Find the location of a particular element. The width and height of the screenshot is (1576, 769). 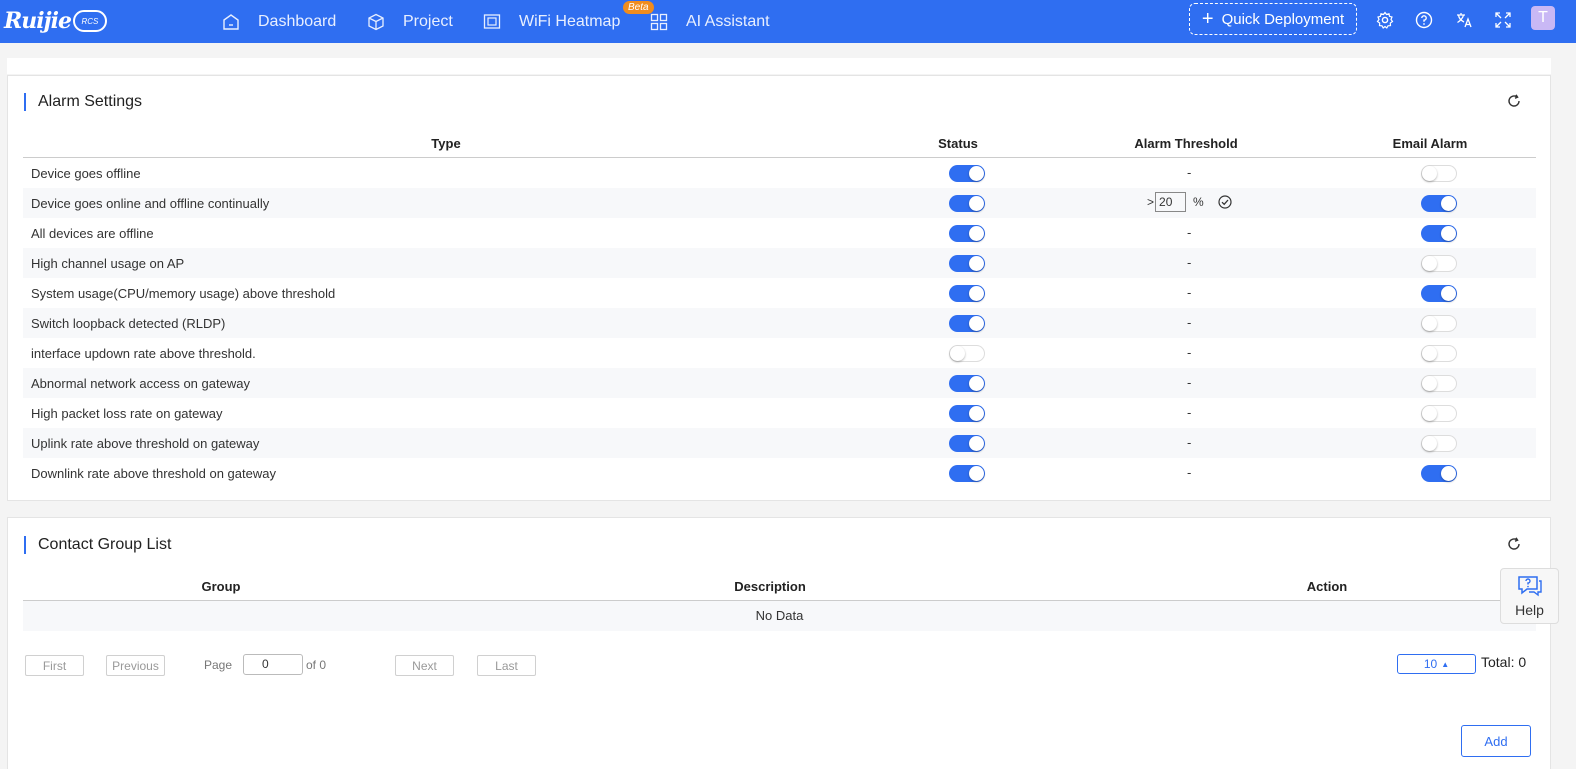

nav-wifi-heatmap: WiFi Heatmap is located at coordinates (551, 21).